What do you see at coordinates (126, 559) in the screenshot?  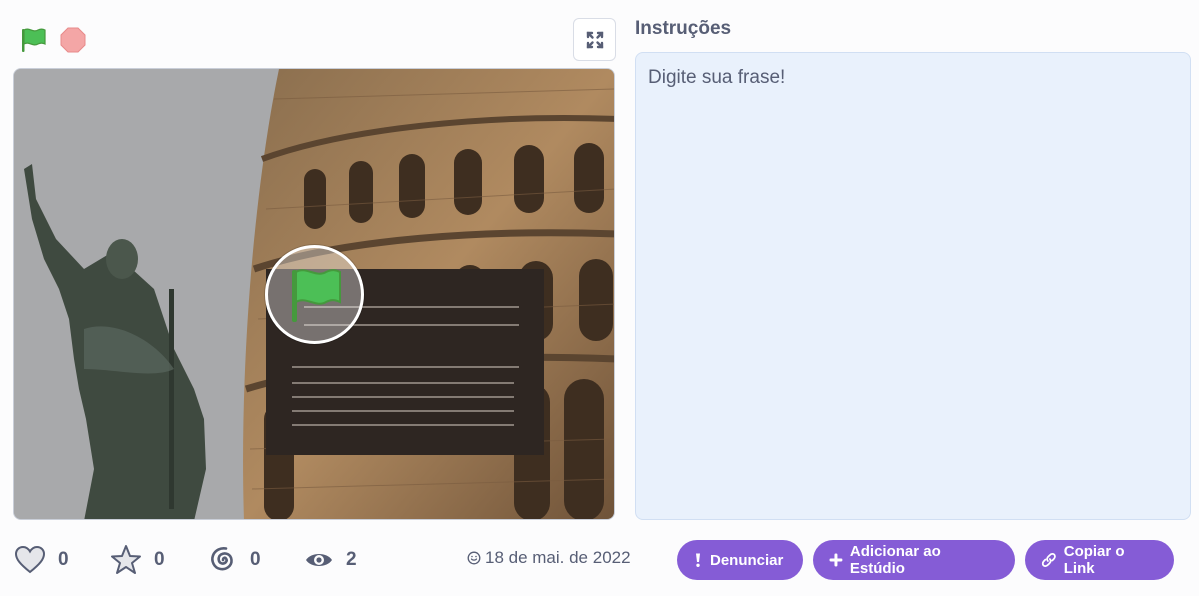 I see `star-icon` at bounding box center [126, 559].